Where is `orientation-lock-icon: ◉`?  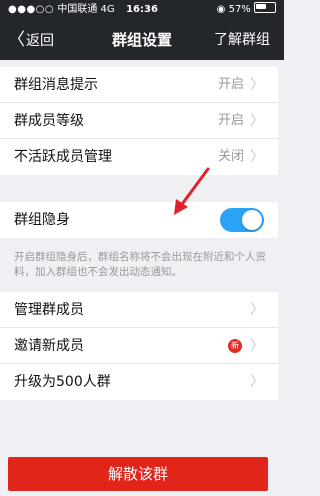
orientation-lock-icon: ◉ is located at coordinates (221, 9).